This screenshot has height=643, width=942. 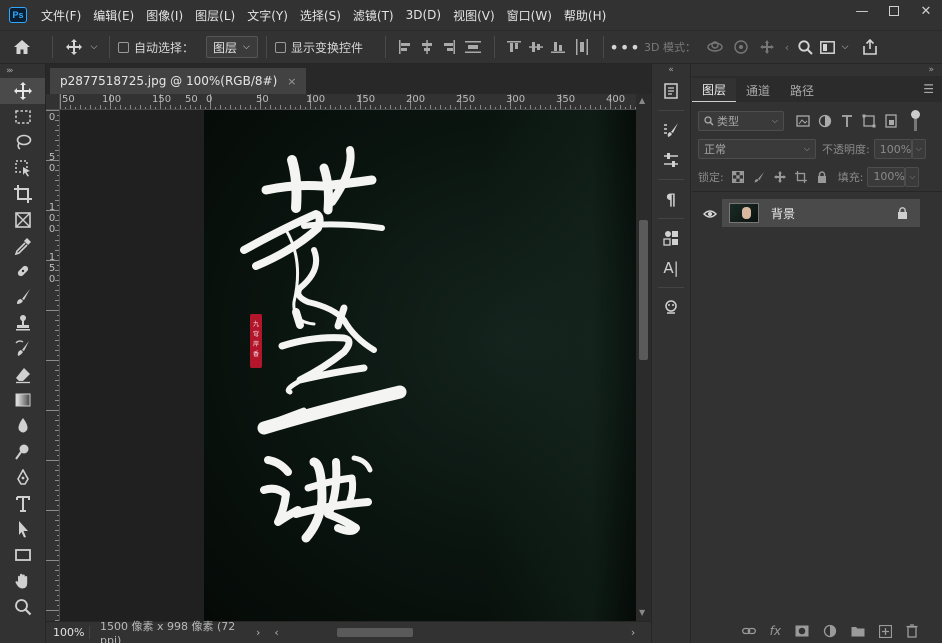 I want to click on more-options-icon: •••, so click(x=624, y=47).